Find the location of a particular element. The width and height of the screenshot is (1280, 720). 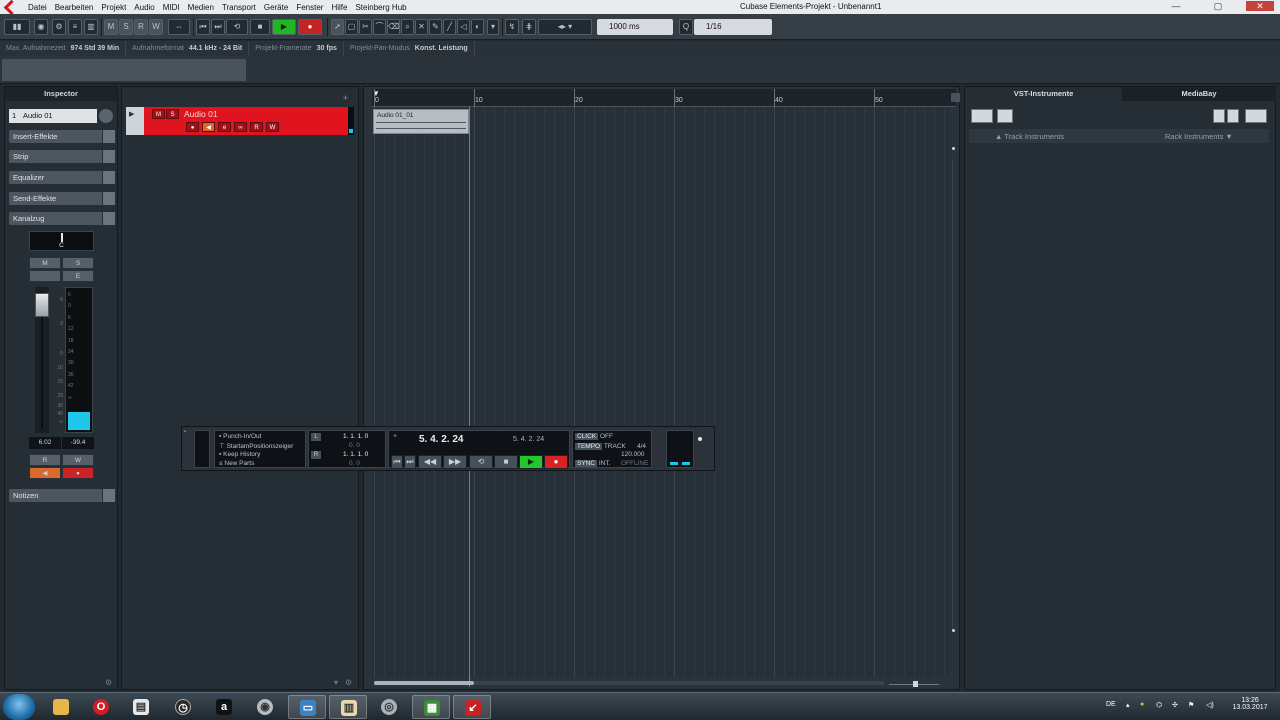

listen-button is located at coordinates (45, 276).